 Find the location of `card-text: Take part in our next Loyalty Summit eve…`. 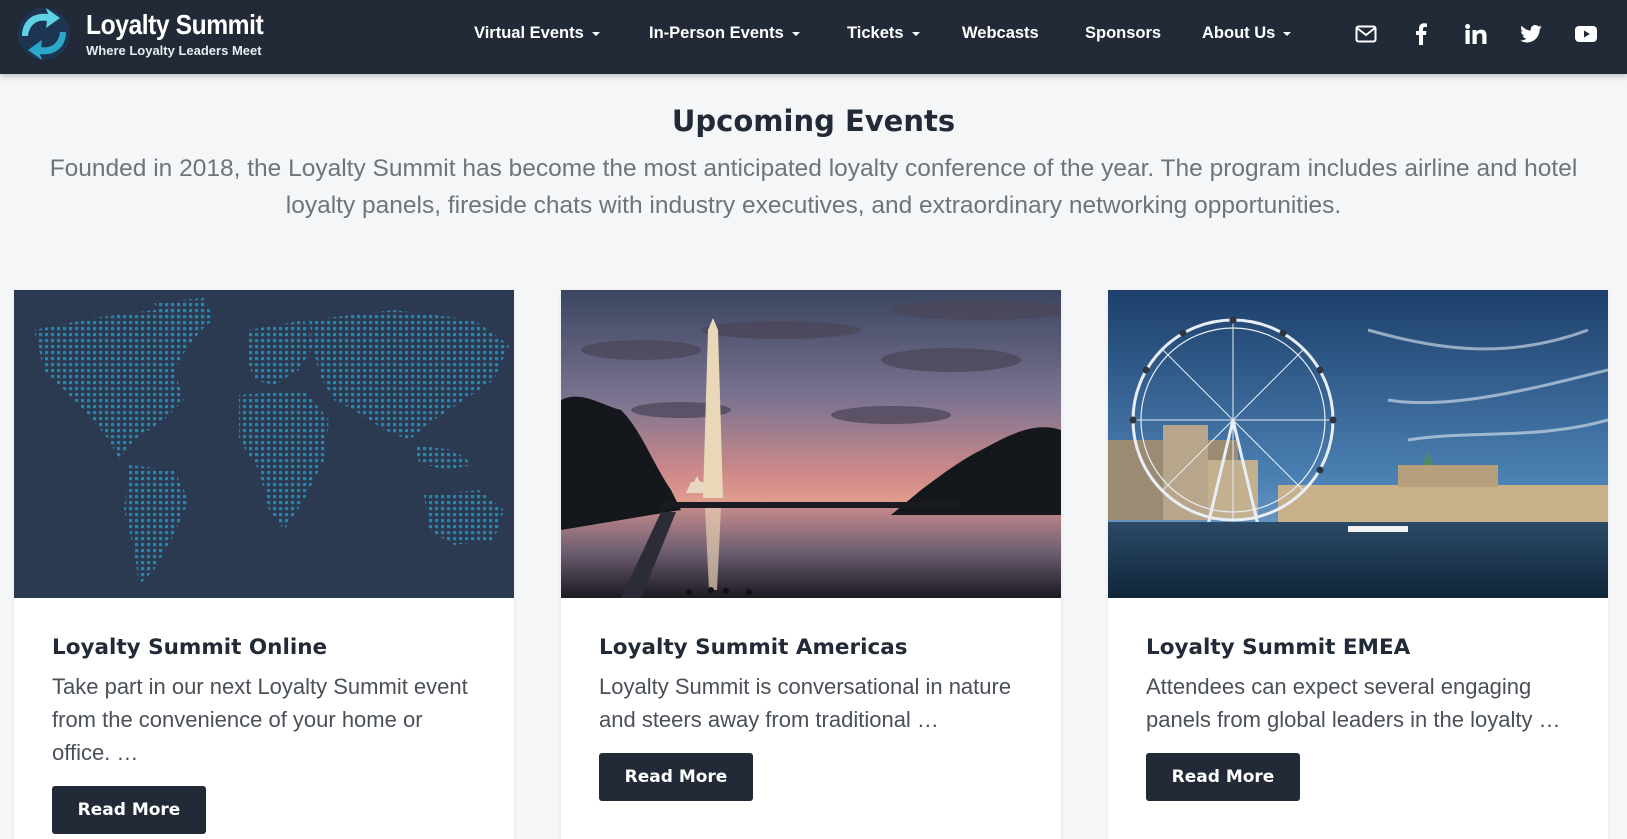

card-text: Take part in our next Loyalty Summit eve… is located at coordinates (260, 719).